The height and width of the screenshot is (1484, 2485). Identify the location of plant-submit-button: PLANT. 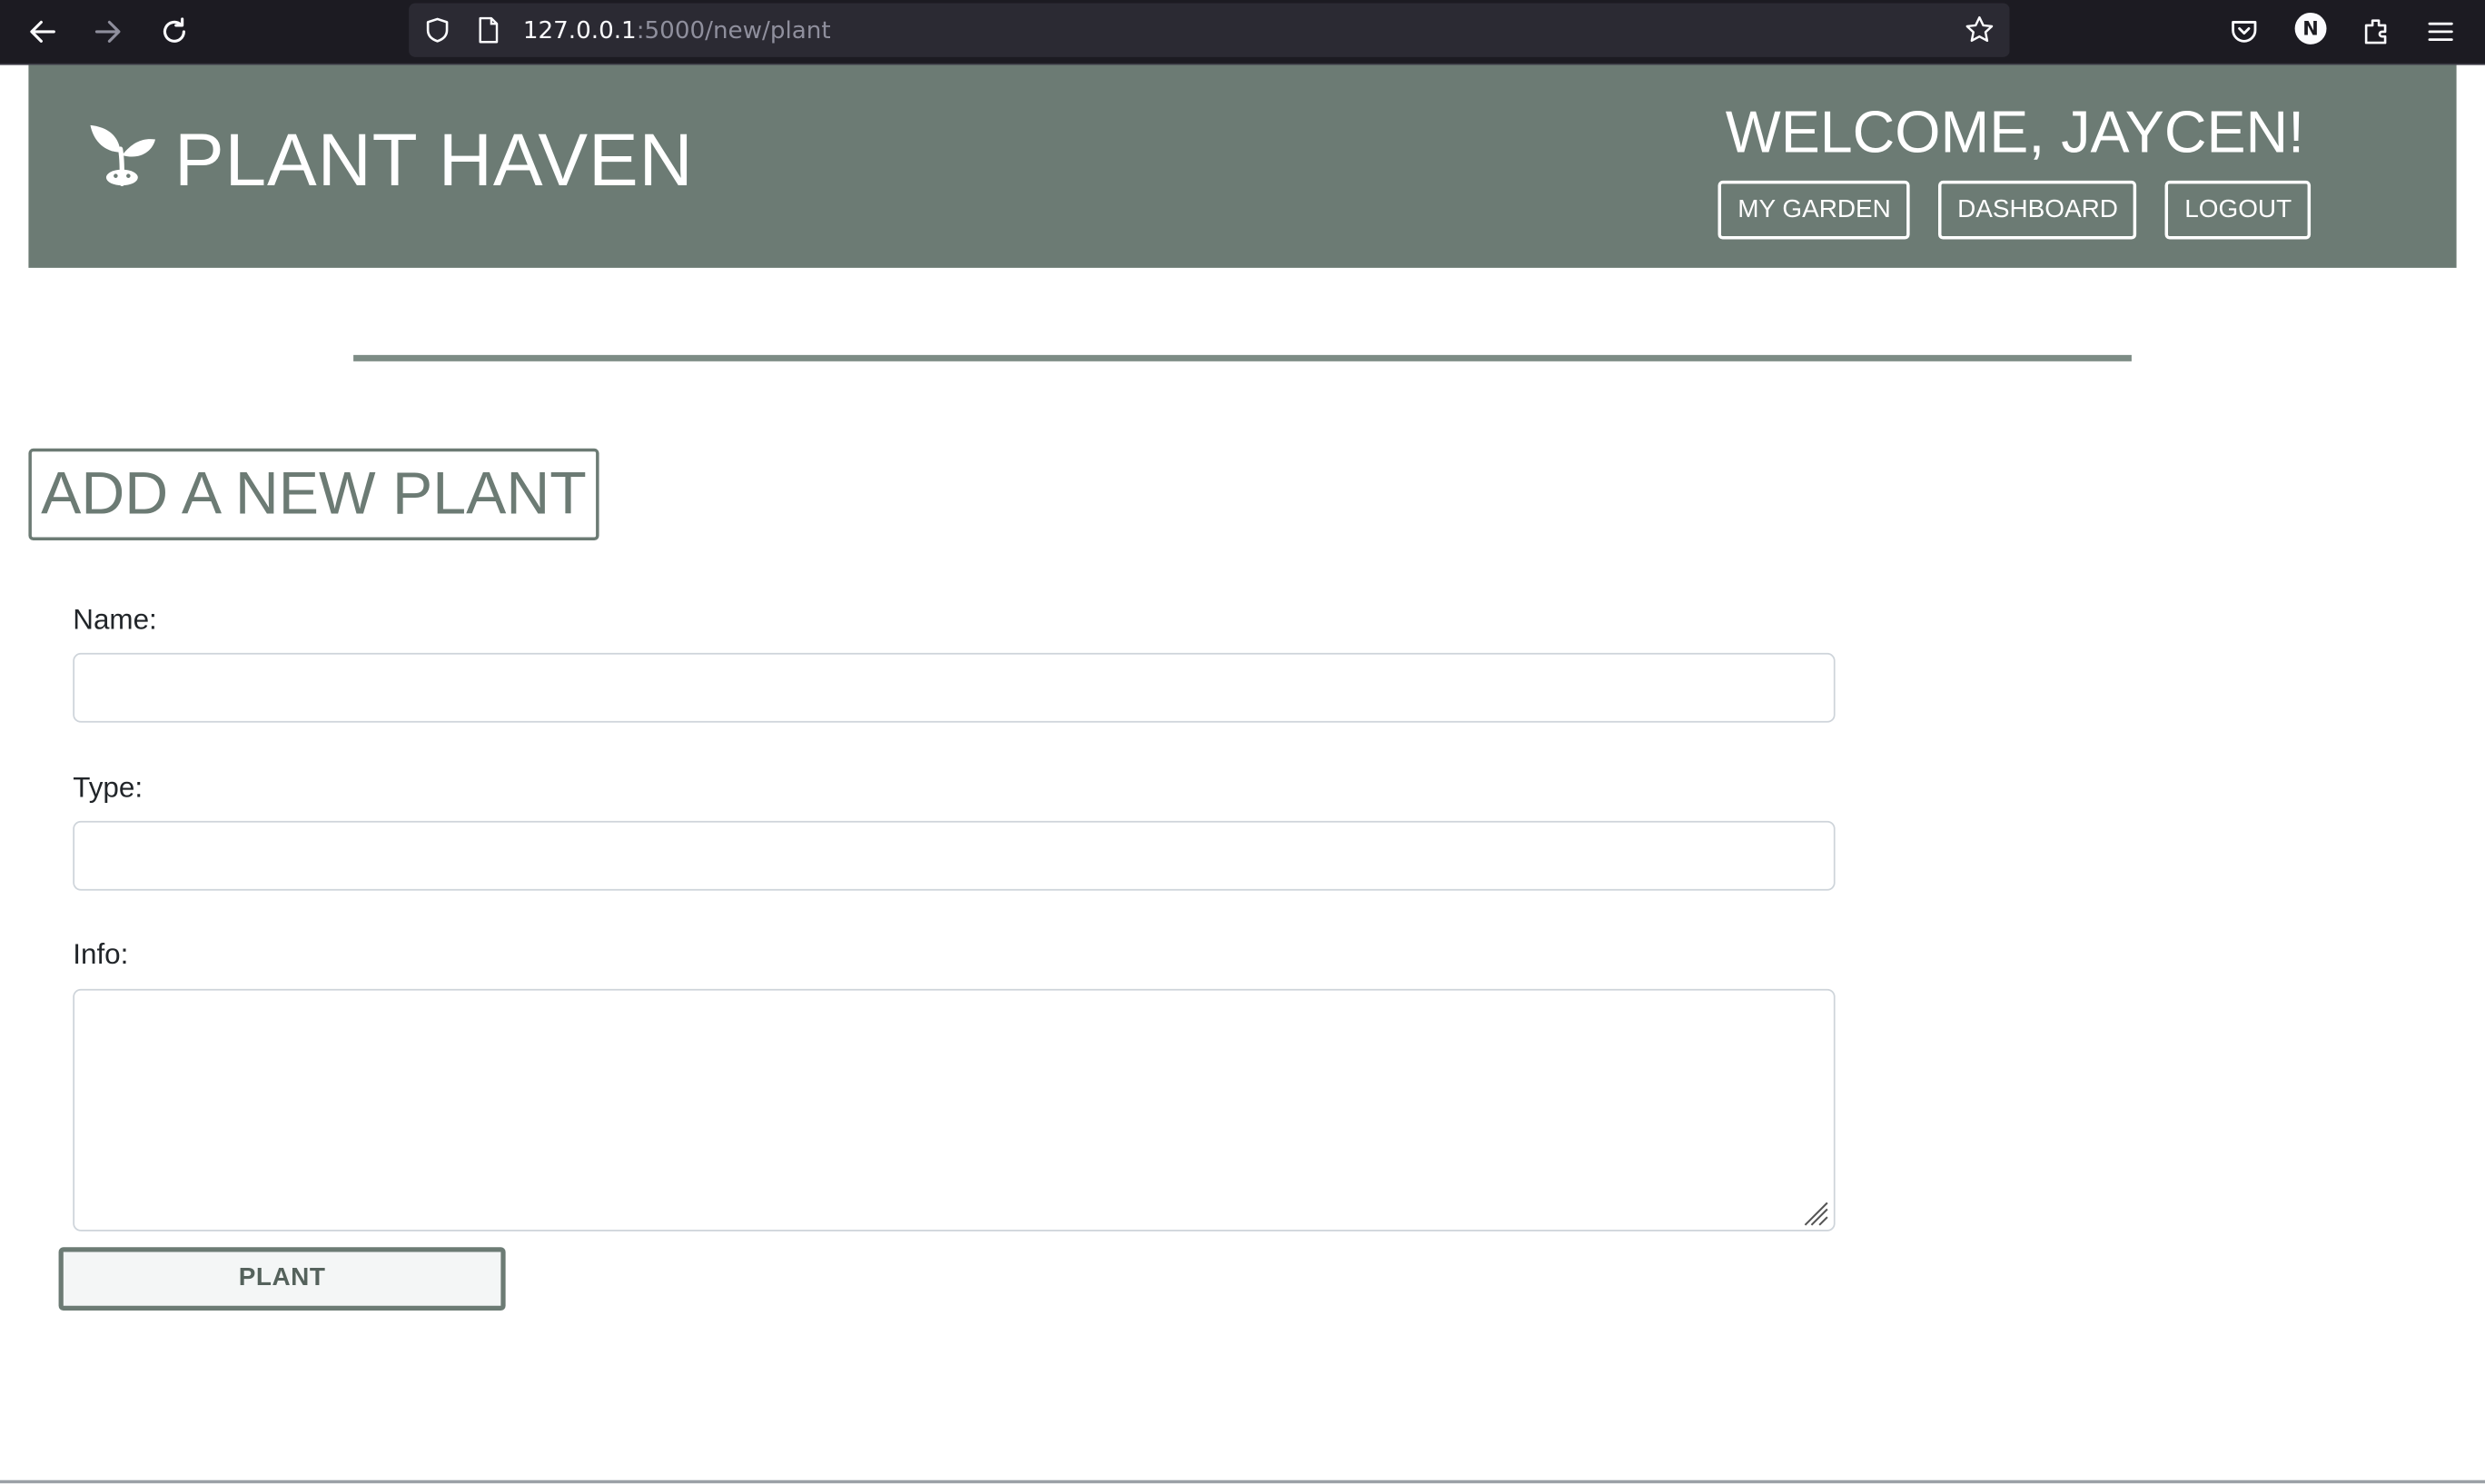
(282, 1279).